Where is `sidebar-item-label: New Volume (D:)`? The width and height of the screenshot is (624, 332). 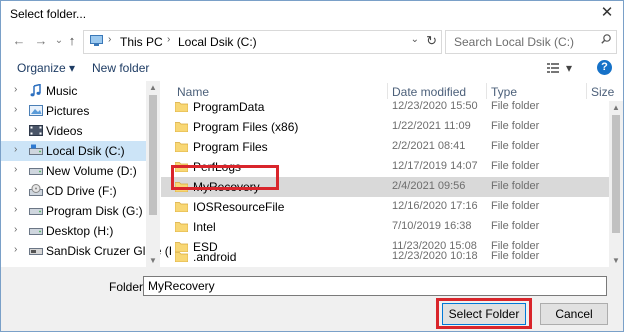 sidebar-item-label: New Volume (D:) is located at coordinates (91, 171).